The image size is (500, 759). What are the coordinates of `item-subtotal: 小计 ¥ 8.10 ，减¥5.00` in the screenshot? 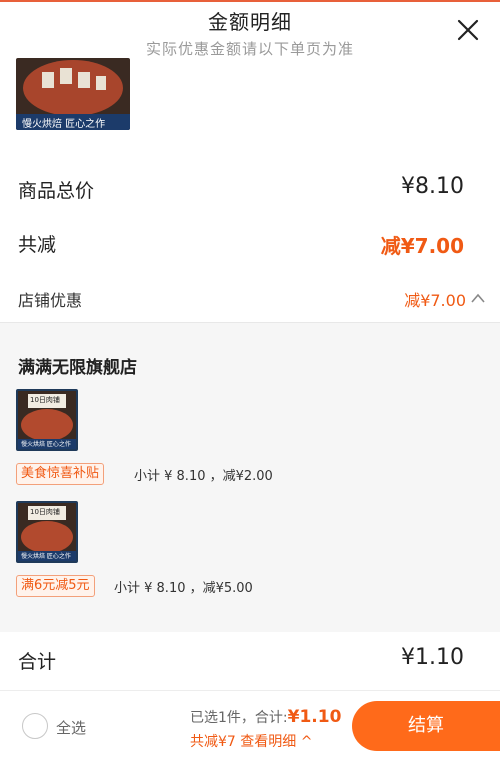 It's located at (183, 588).